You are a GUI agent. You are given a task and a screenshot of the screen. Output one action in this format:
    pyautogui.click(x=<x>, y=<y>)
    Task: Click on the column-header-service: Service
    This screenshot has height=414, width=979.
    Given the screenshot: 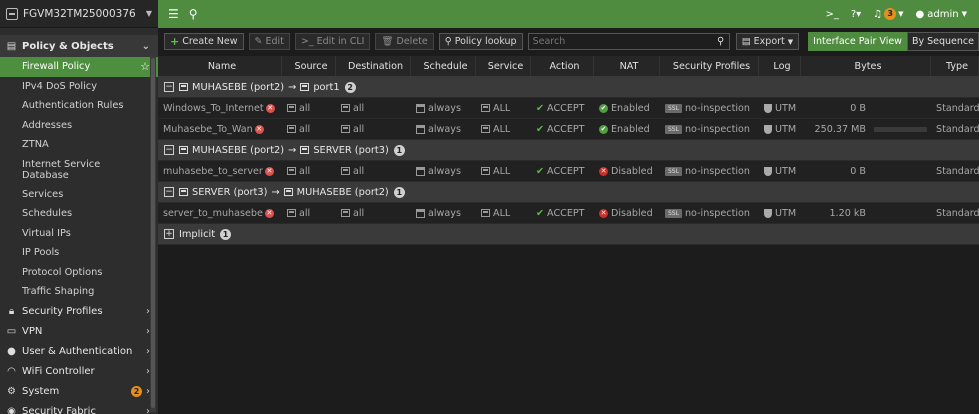 What is the action you would take?
    pyautogui.click(x=503, y=66)
    